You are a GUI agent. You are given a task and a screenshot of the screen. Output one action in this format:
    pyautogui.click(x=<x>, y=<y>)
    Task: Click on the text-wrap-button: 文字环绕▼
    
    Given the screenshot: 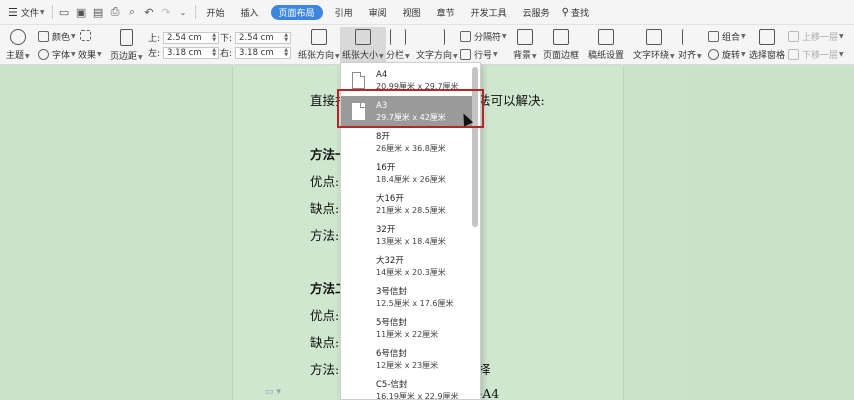 What is the action you would take?
    pyautogui.click(x=654, y=45)
    